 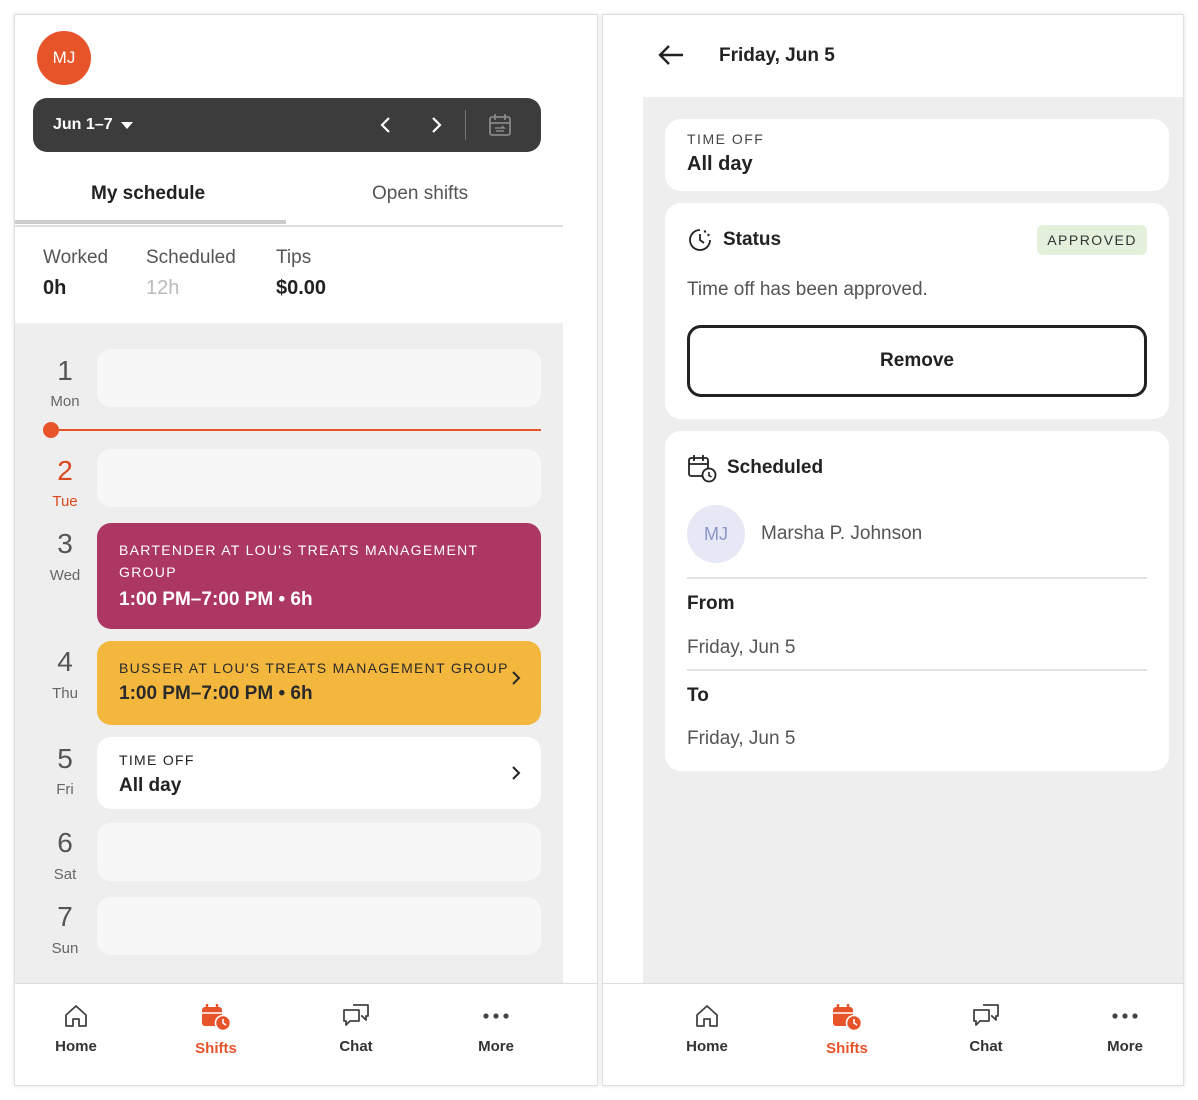 What do you see at coordinates (65, 842) in the screenshot?
I see `day-number: 6` at bounding box center [65, 842].